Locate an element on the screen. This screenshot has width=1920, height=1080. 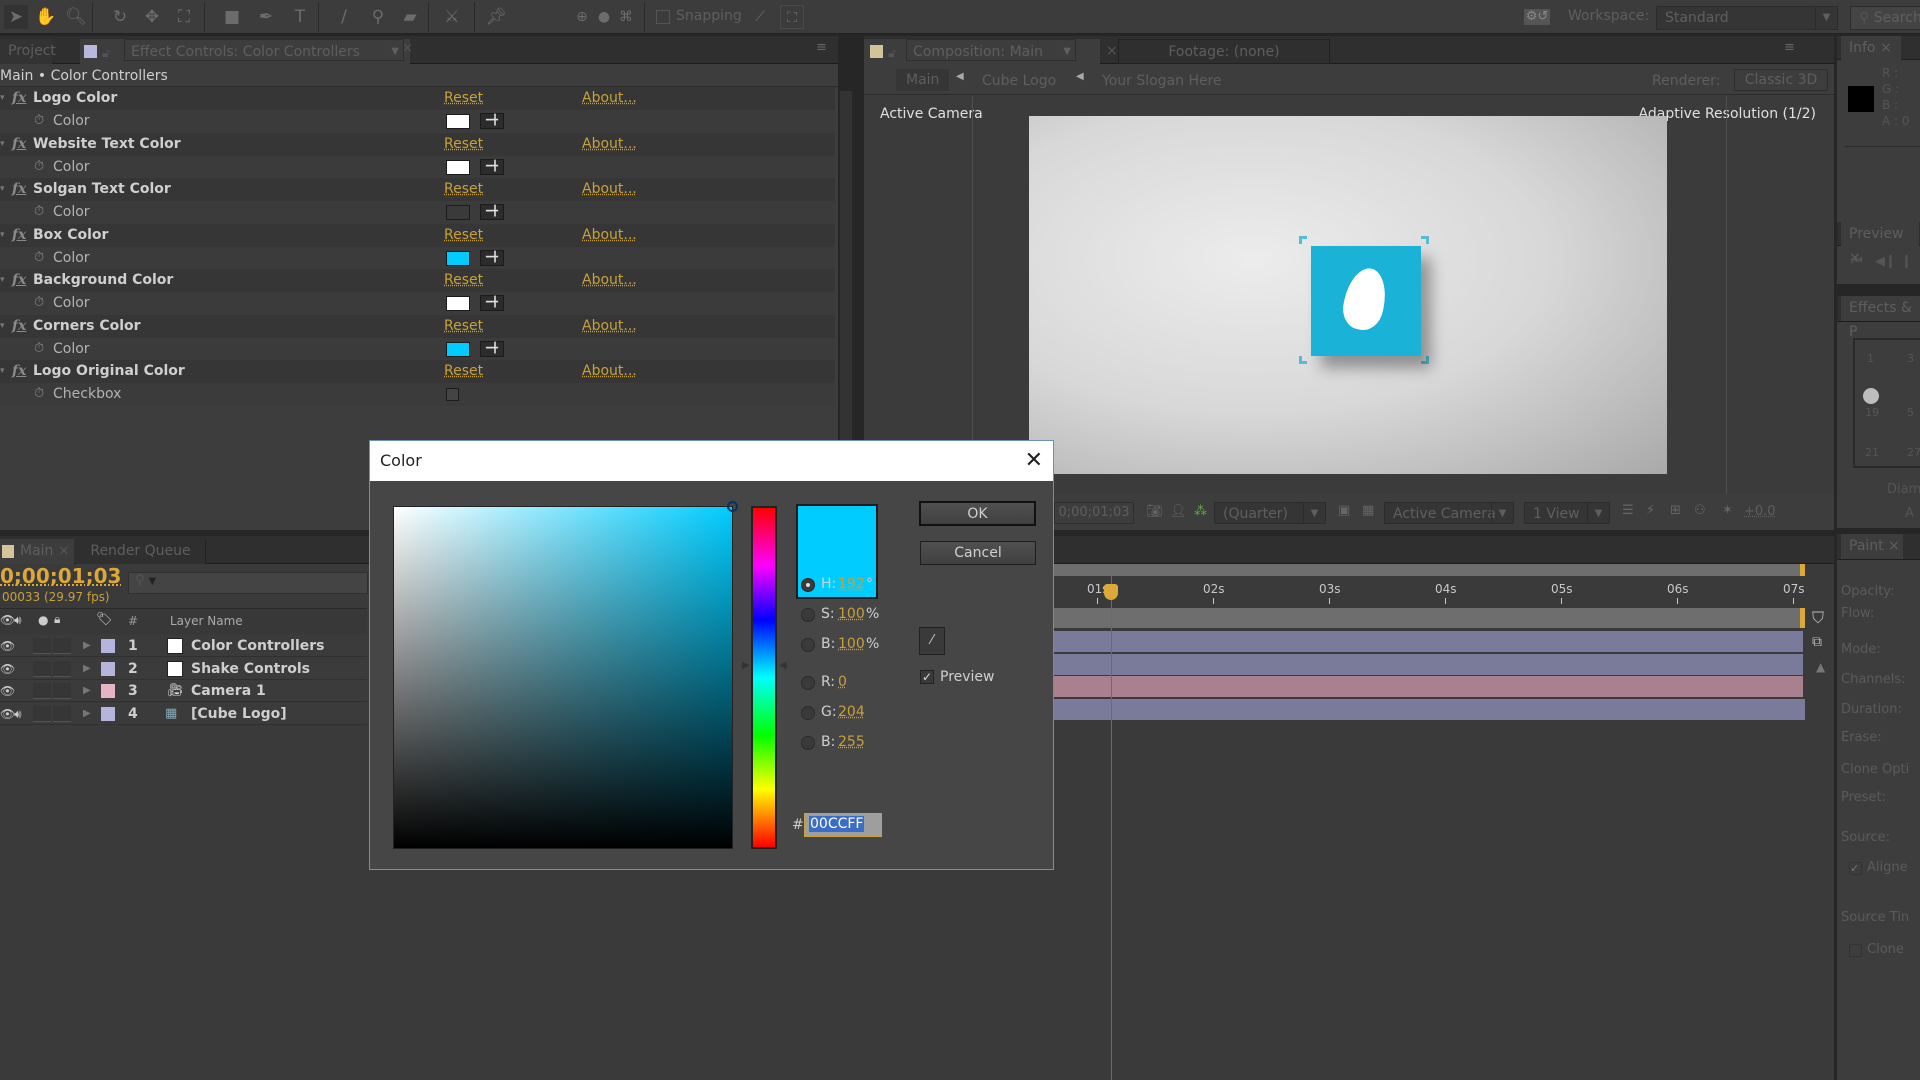
channel-rgb-icon: ⁂ is located at coordinates (1200, 511).